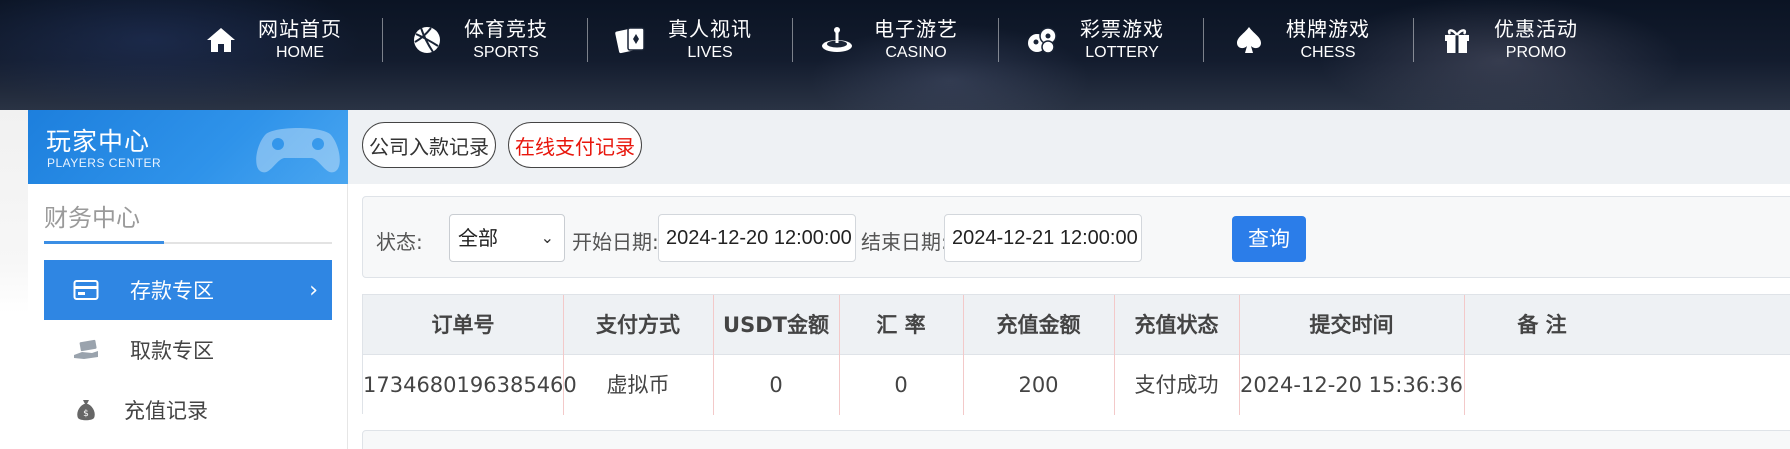  What do you see at coordinates (904, 242) in the screenshot?
I see `end-date-label: 结束日期:` at bounding box center [904, 242].